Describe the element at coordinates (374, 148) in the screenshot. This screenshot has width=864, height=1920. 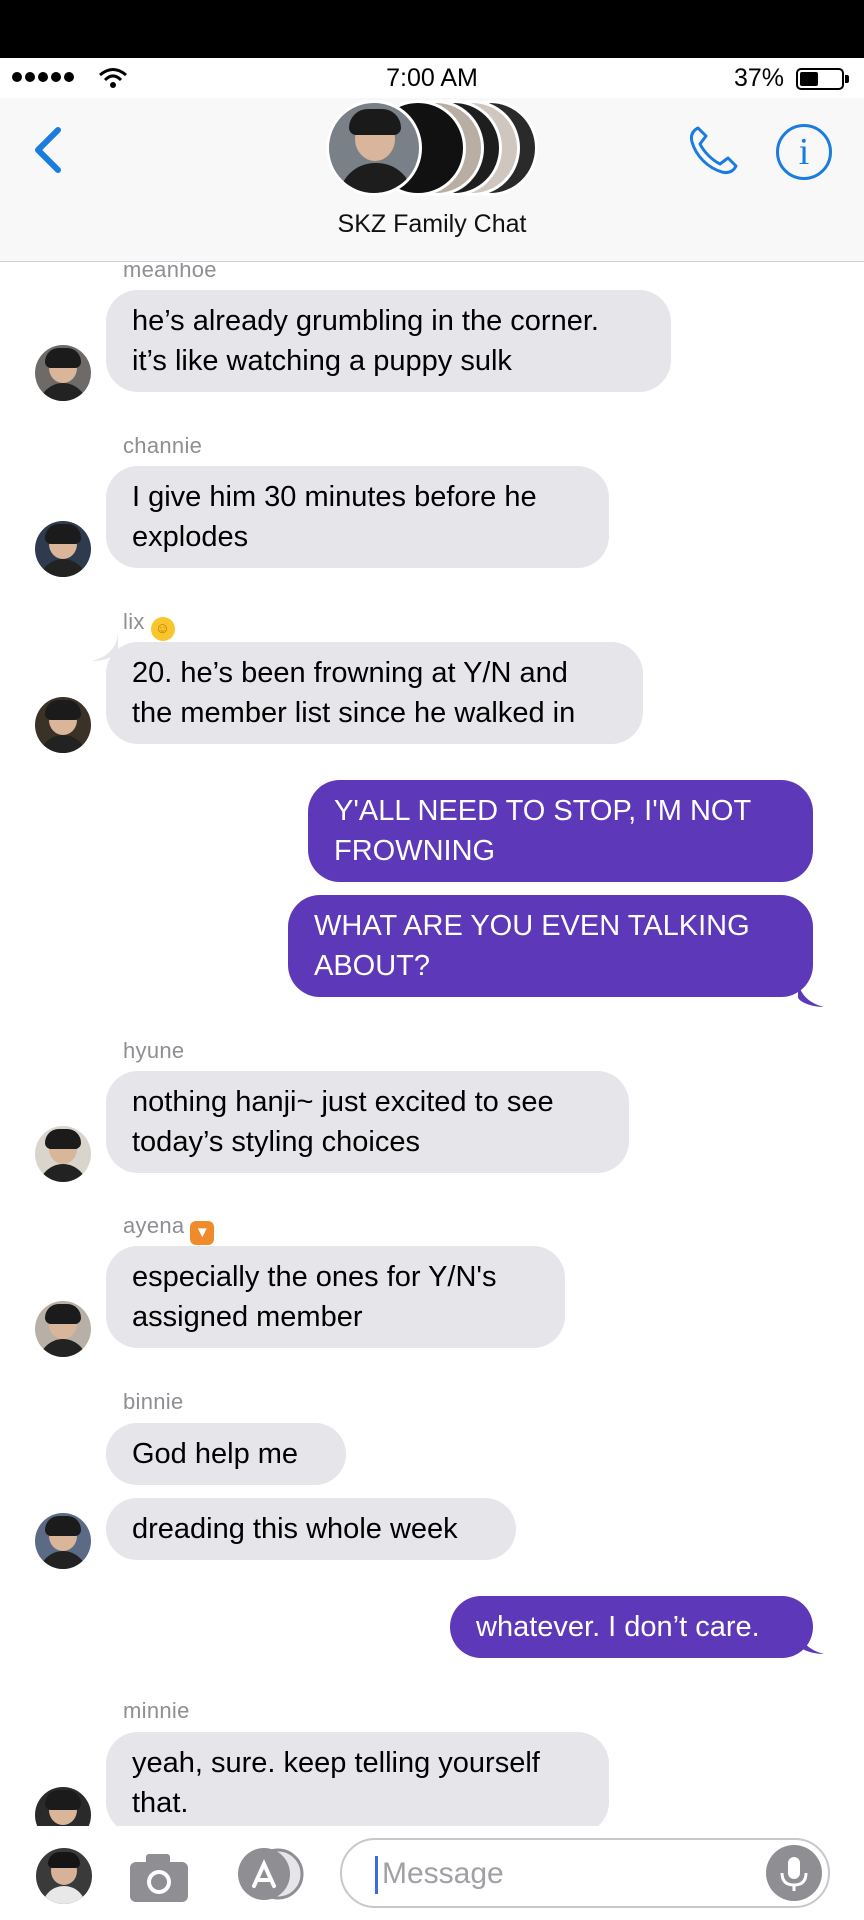
I see `member-avatar` at that location.